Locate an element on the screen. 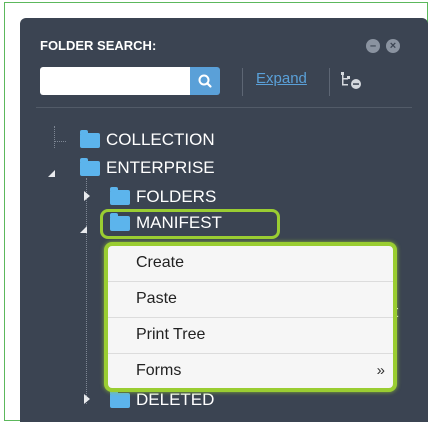  search-button is located at coordinates (205, 81).